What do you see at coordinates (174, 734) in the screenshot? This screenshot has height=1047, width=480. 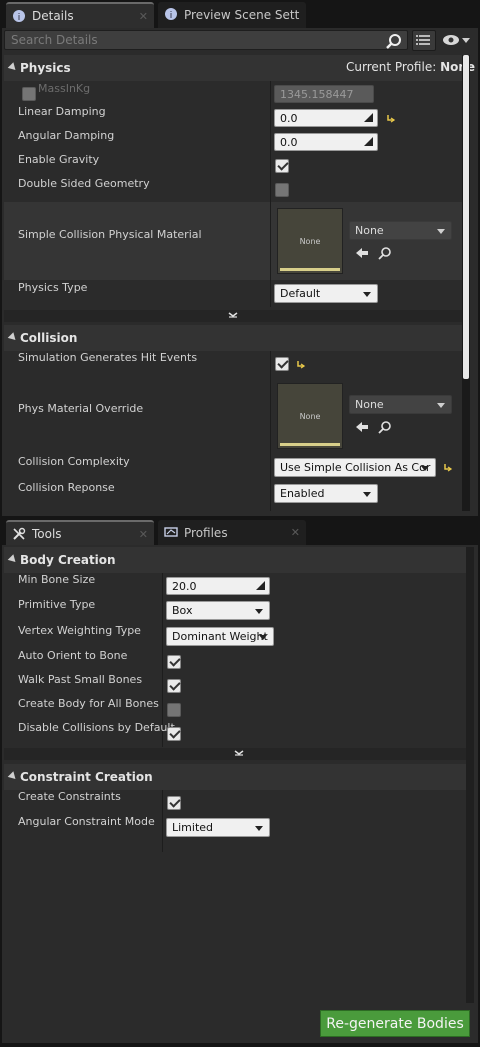 I see `disable-coll-checkbox` at bounding box center [174, 734].